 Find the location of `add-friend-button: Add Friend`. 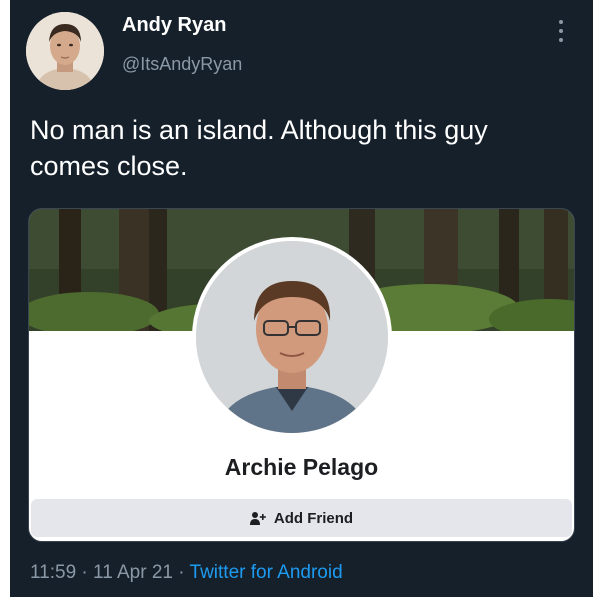

add-friend-button: Add Friend is located at coordinates (301, 518).